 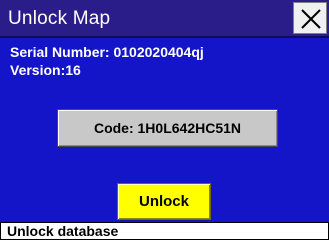 I want to click on code-button-label: Code: 1H0L642HC51N, so click(x=167, y=128).